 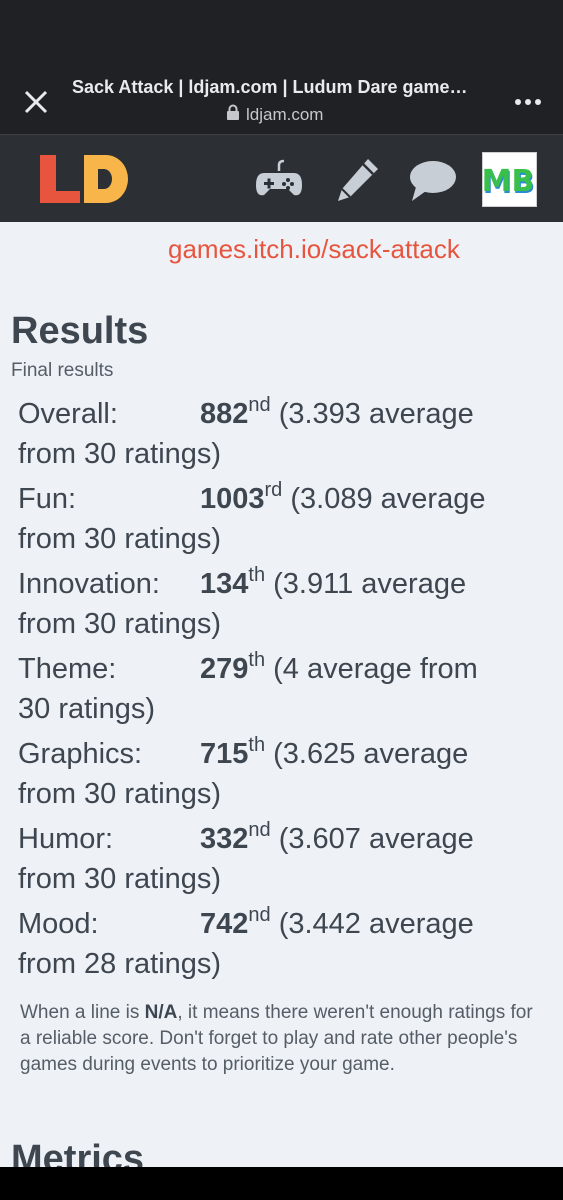 What do you see at coordinates (224, 839) in the screenshot?
I see `result-rank: 332` at bounding box center [224, 839].